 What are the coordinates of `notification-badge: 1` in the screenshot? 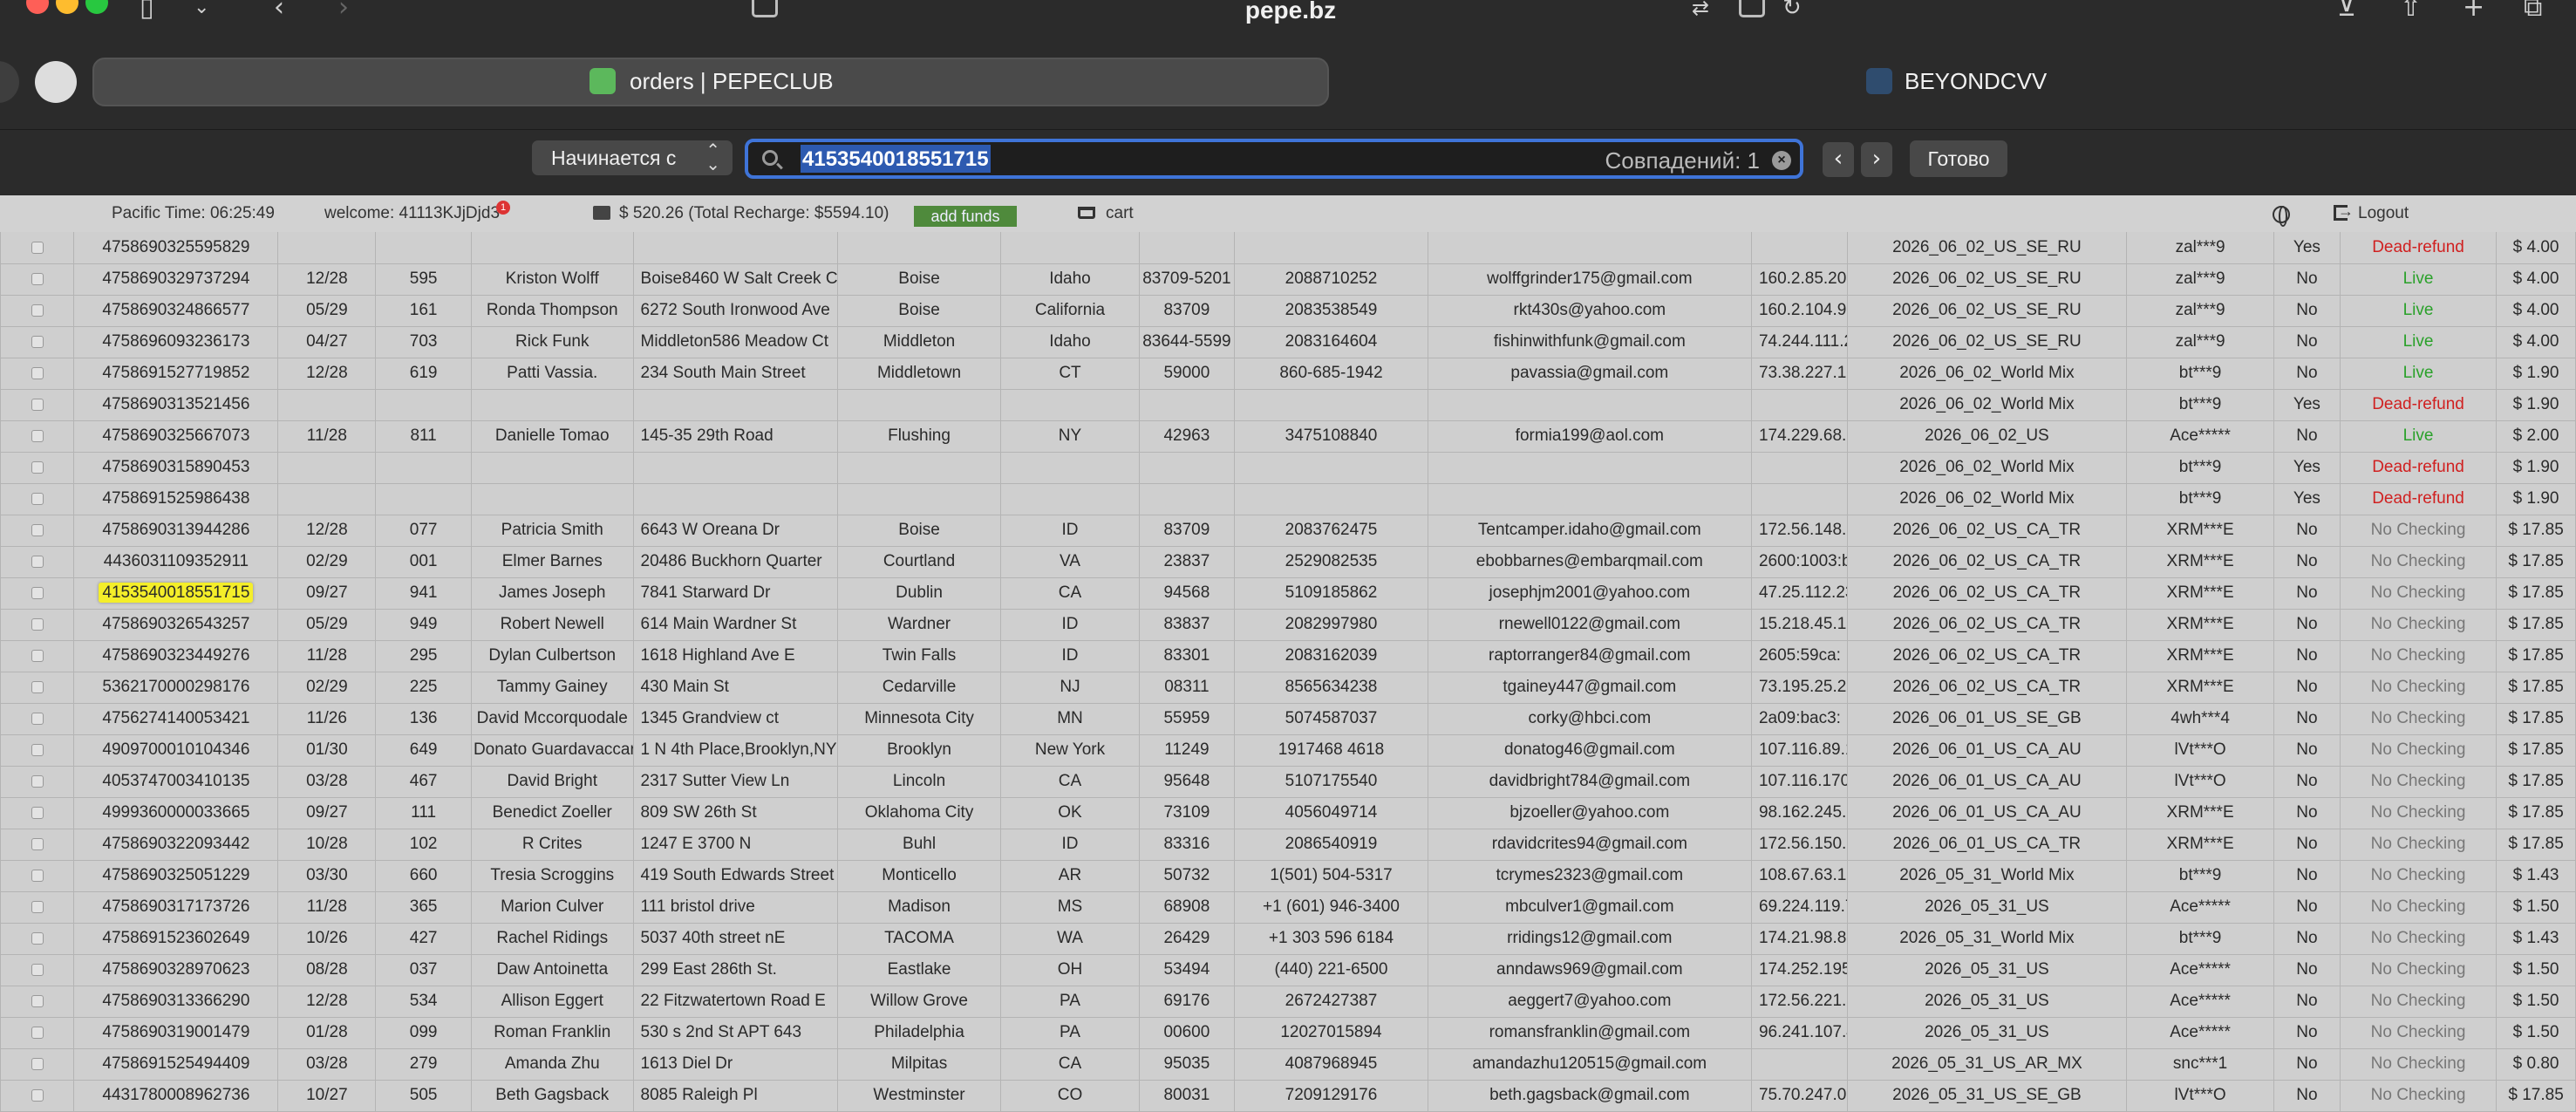 It's located at (504, 208).